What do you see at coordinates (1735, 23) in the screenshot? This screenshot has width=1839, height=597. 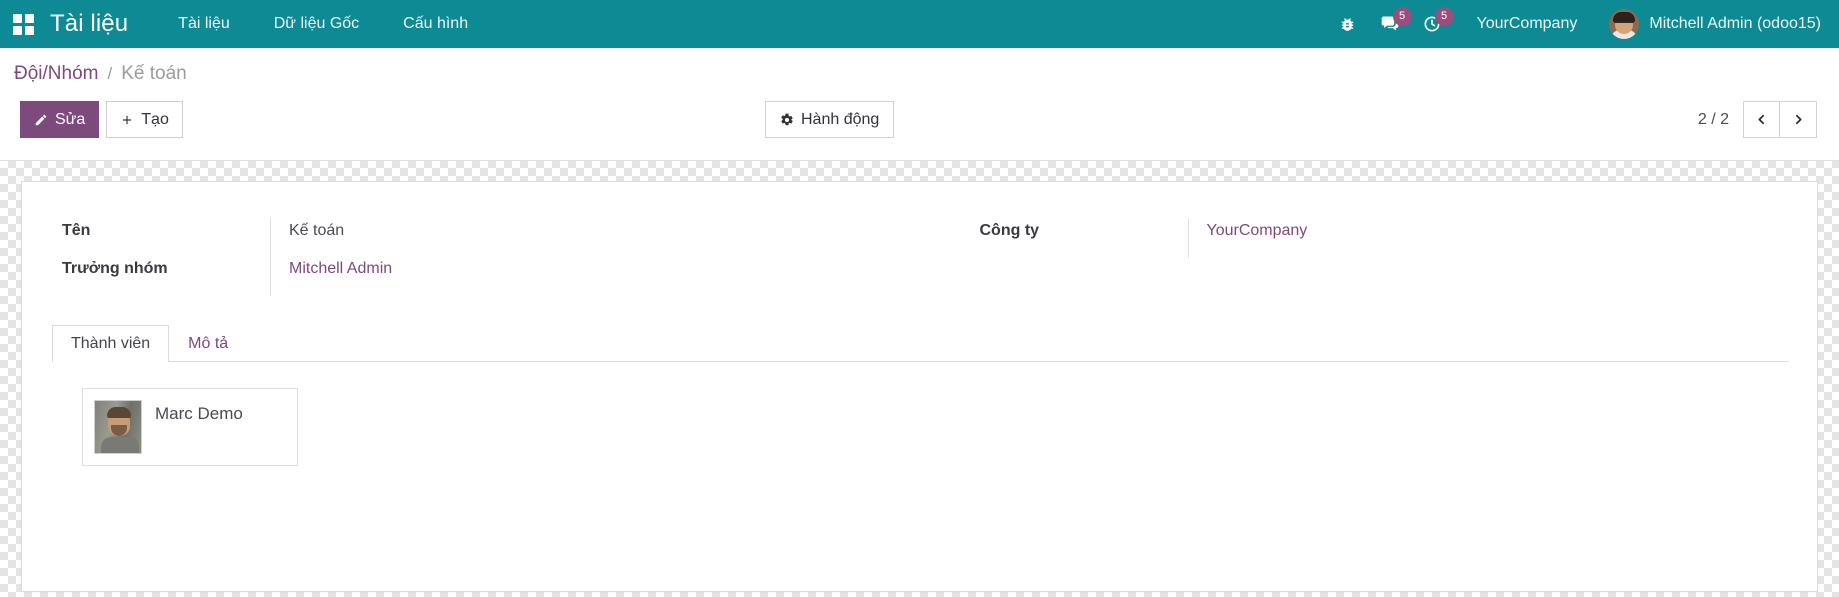 I see `user-menu-label: Mitchell Admin (odoo15)` at bounding box center [1735, 23].